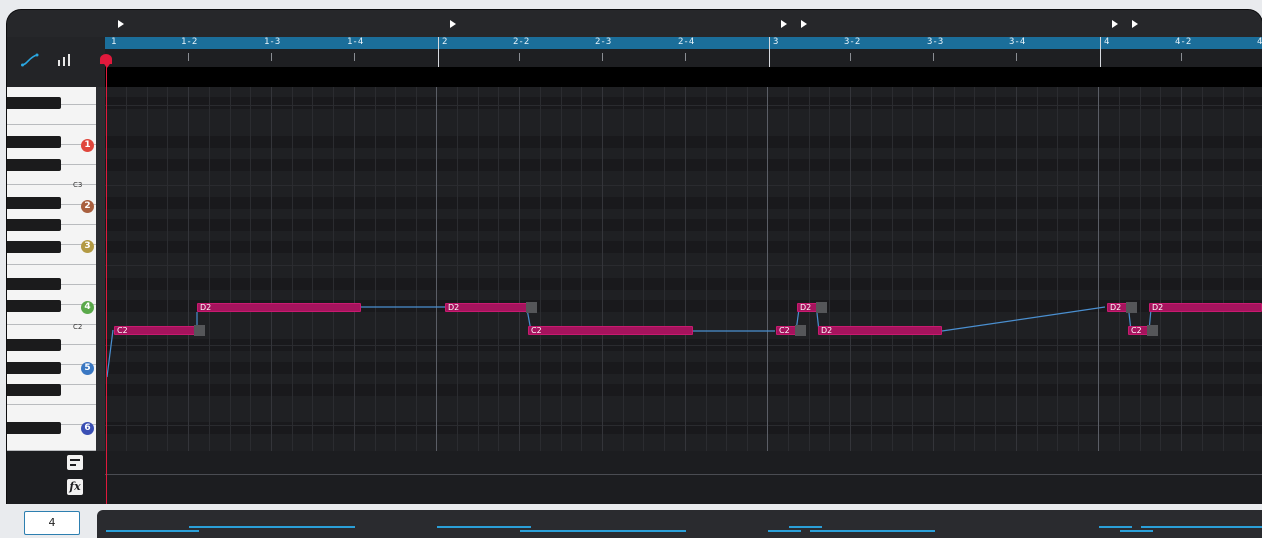 This screenshot has height=538, width=1262. Describe the element at coordinates (106, 280) in the screenshot. I see `playhead-line` at that location.